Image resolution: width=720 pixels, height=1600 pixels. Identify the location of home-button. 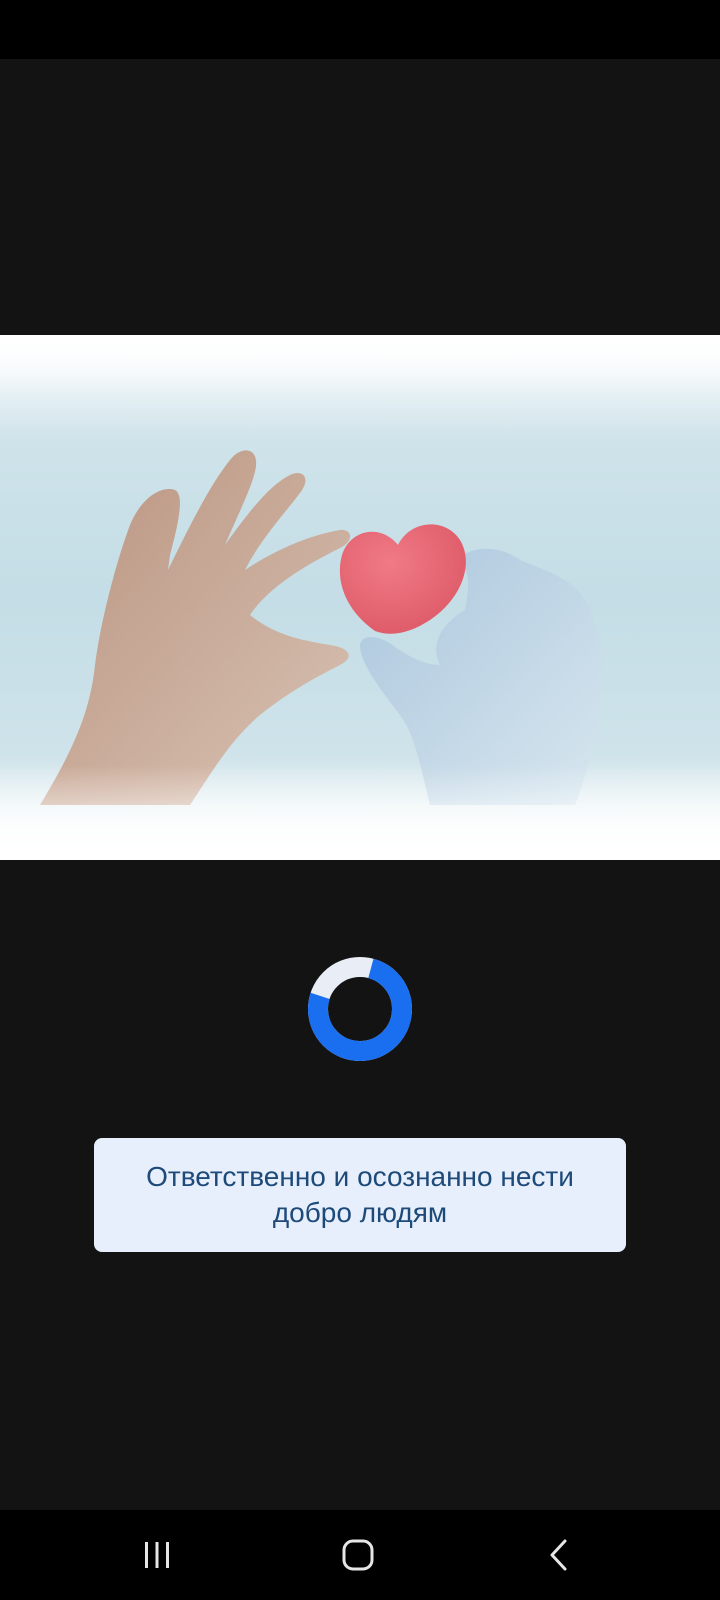
(358, 1555).